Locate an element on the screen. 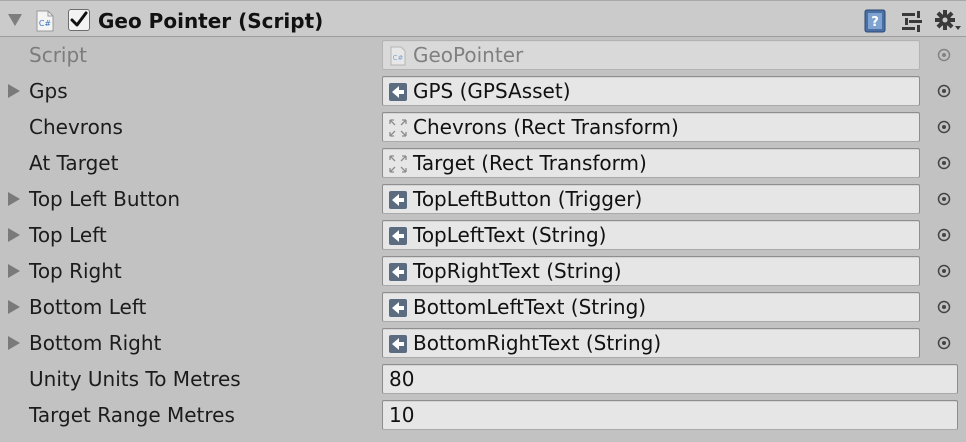 The width and height of the screenshot is (966, 442). target-range-metres-input: 10 is located at coordinates (670, 415).